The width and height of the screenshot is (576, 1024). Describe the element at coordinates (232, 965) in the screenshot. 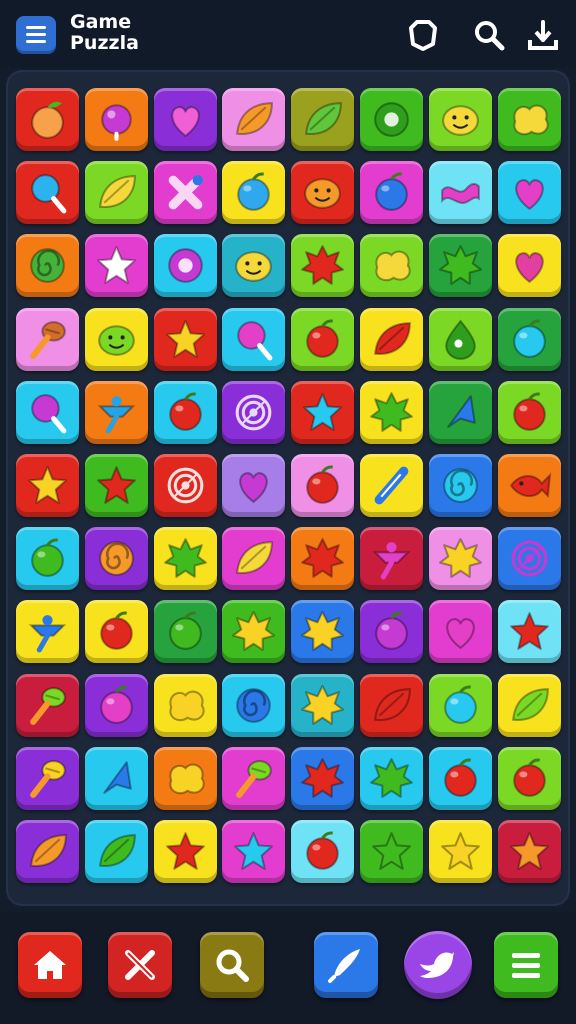

I see `search-button` at that location.